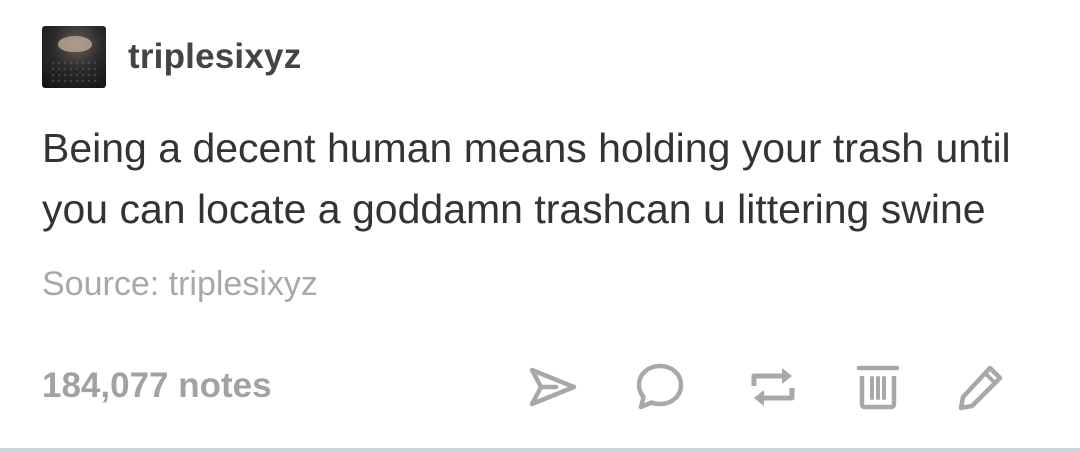 This screenshot has height=452, width=1080. I want to click on reblog-icon, so click(773, 387).